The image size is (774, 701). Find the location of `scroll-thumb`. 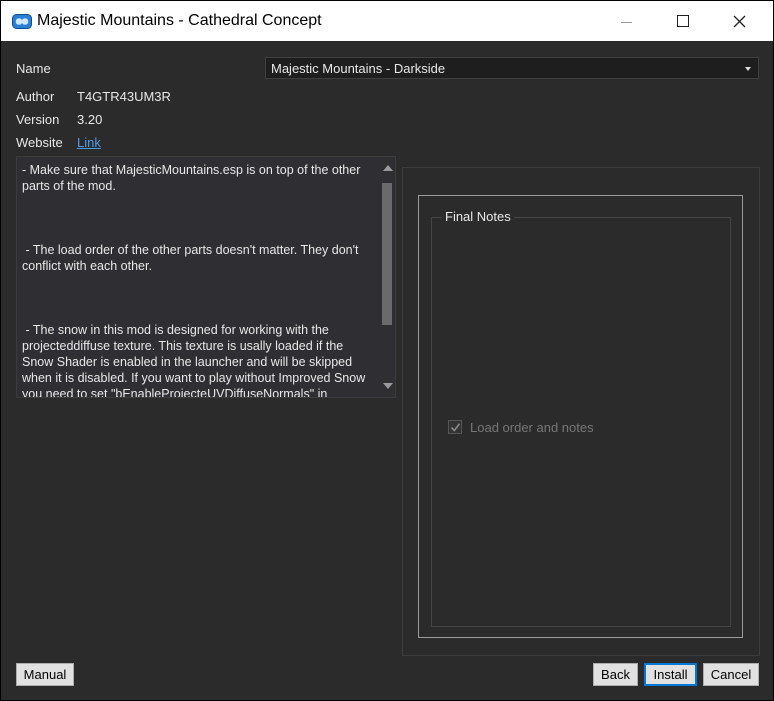

scroll-thumb is located at coordinates (387, 254).